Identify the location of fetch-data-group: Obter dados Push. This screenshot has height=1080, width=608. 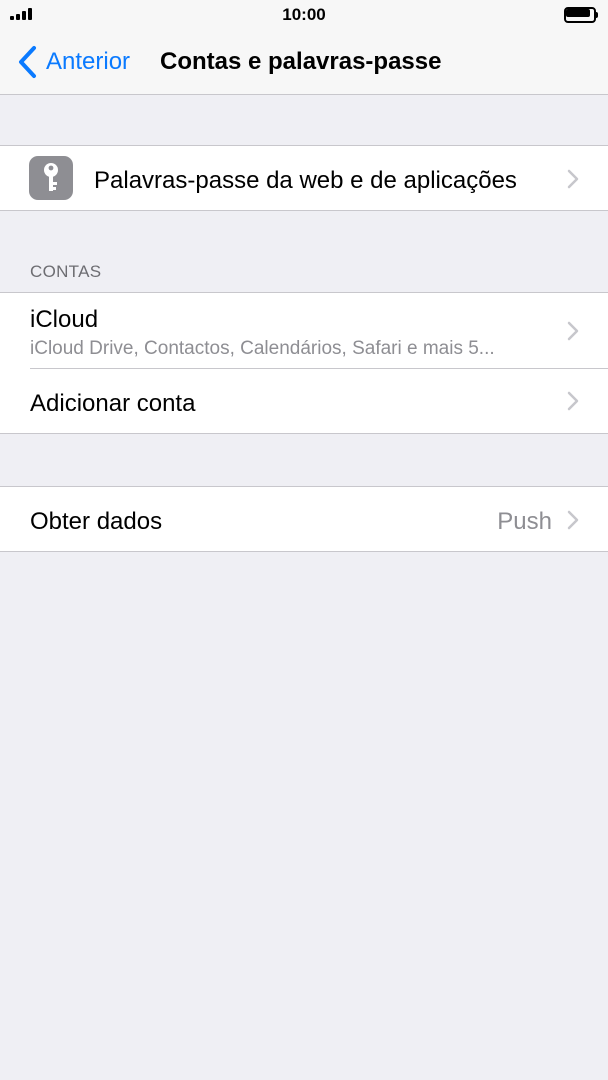
(304, 519).